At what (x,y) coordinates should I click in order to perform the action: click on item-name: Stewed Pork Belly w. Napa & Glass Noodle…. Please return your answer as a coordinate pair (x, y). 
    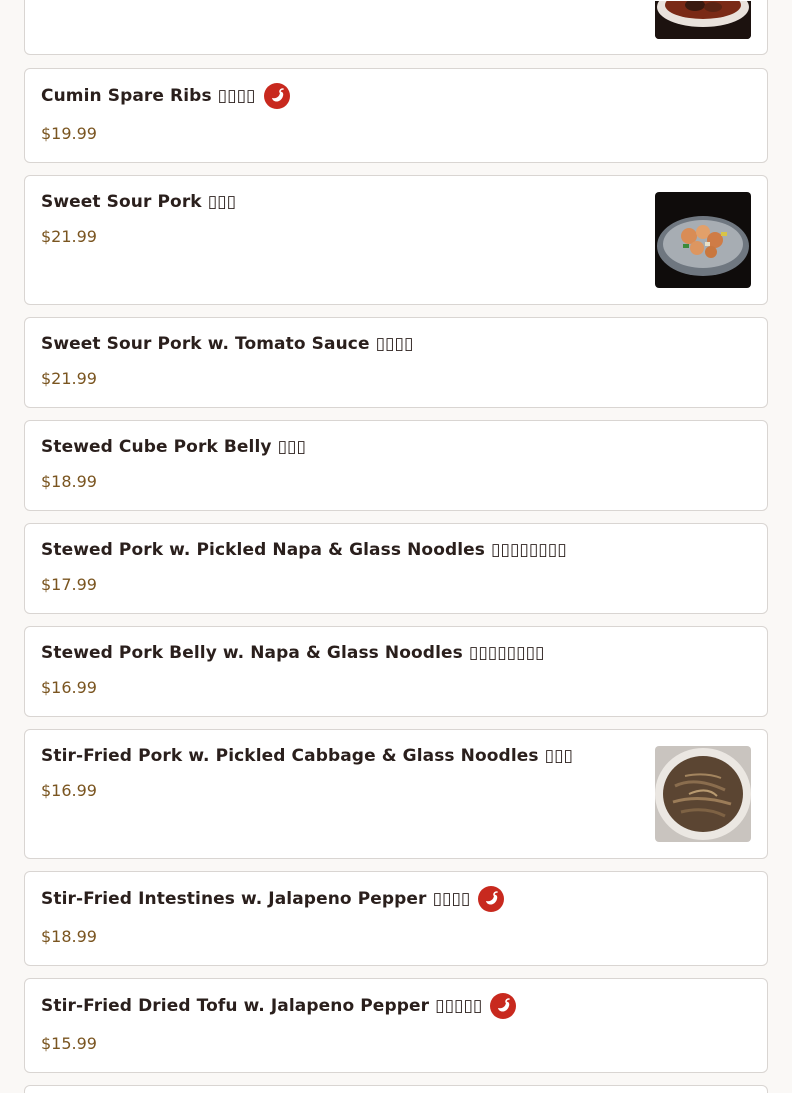
    Looking at the image, I should click on (293, 653).